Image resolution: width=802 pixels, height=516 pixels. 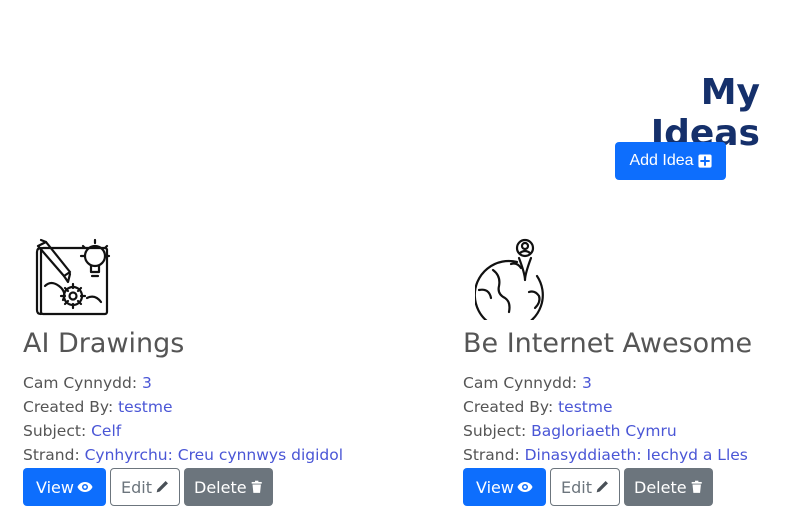 I want to click on subject-value: Bagloriaeth Cymru, so click(x=604, y=431).